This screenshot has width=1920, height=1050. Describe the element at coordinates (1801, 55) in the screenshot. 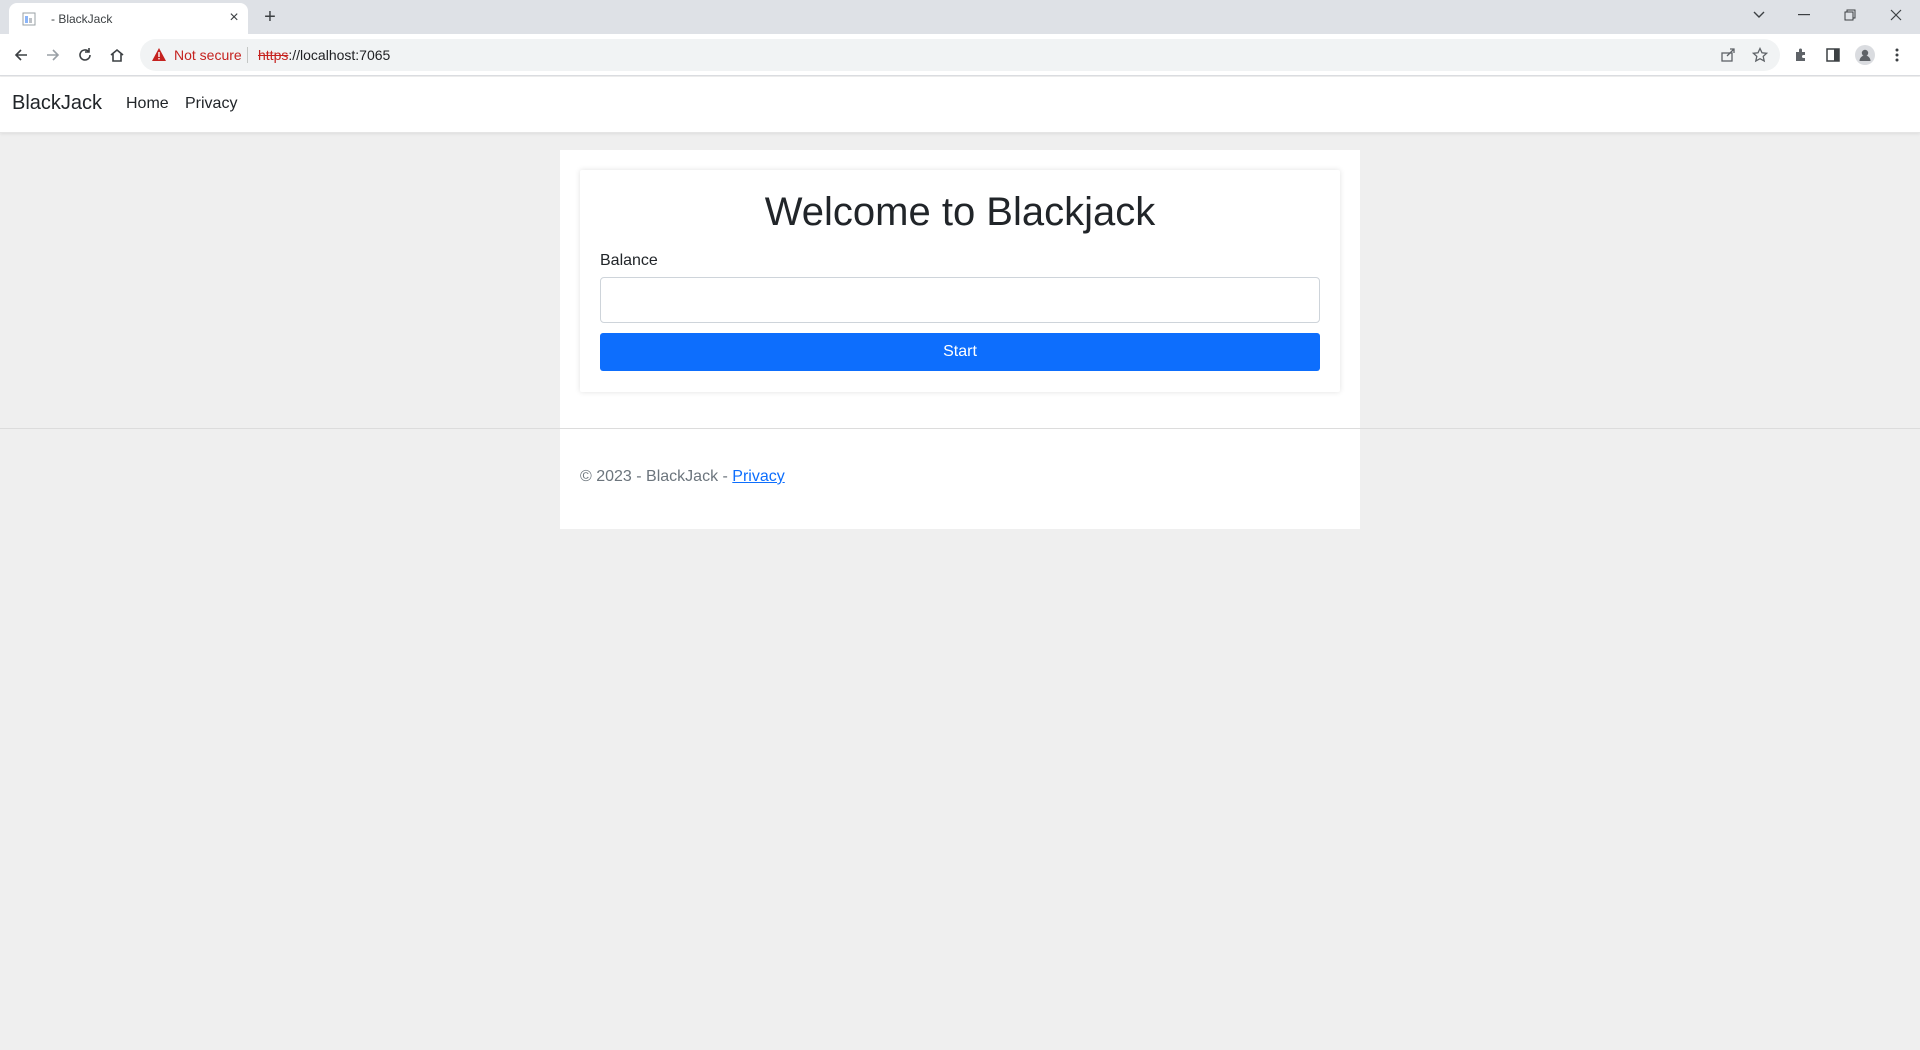

I see `extensions-icon` at that location.